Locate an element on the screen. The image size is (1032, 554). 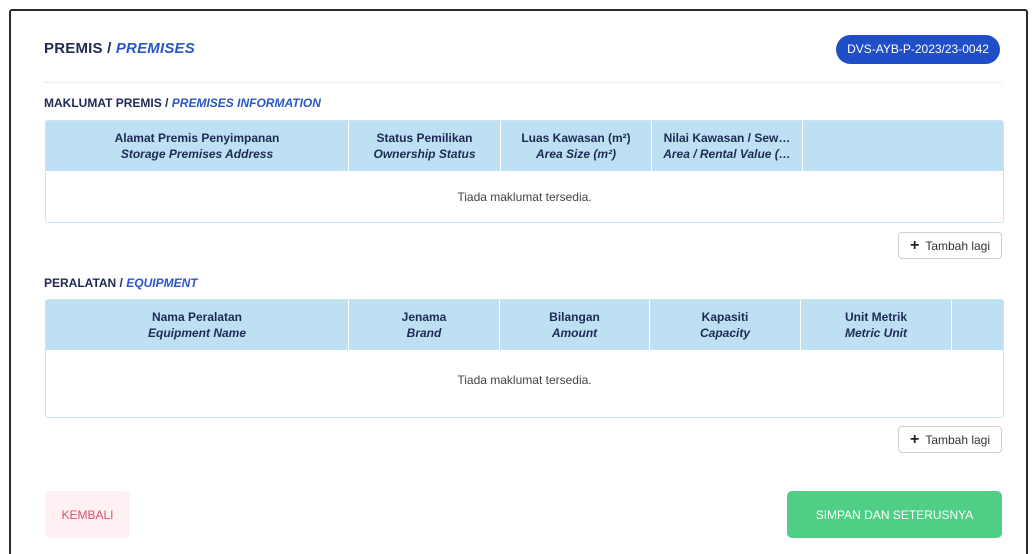
equipment-add-label: Tambah lagi is located at coordinates (958, 439).